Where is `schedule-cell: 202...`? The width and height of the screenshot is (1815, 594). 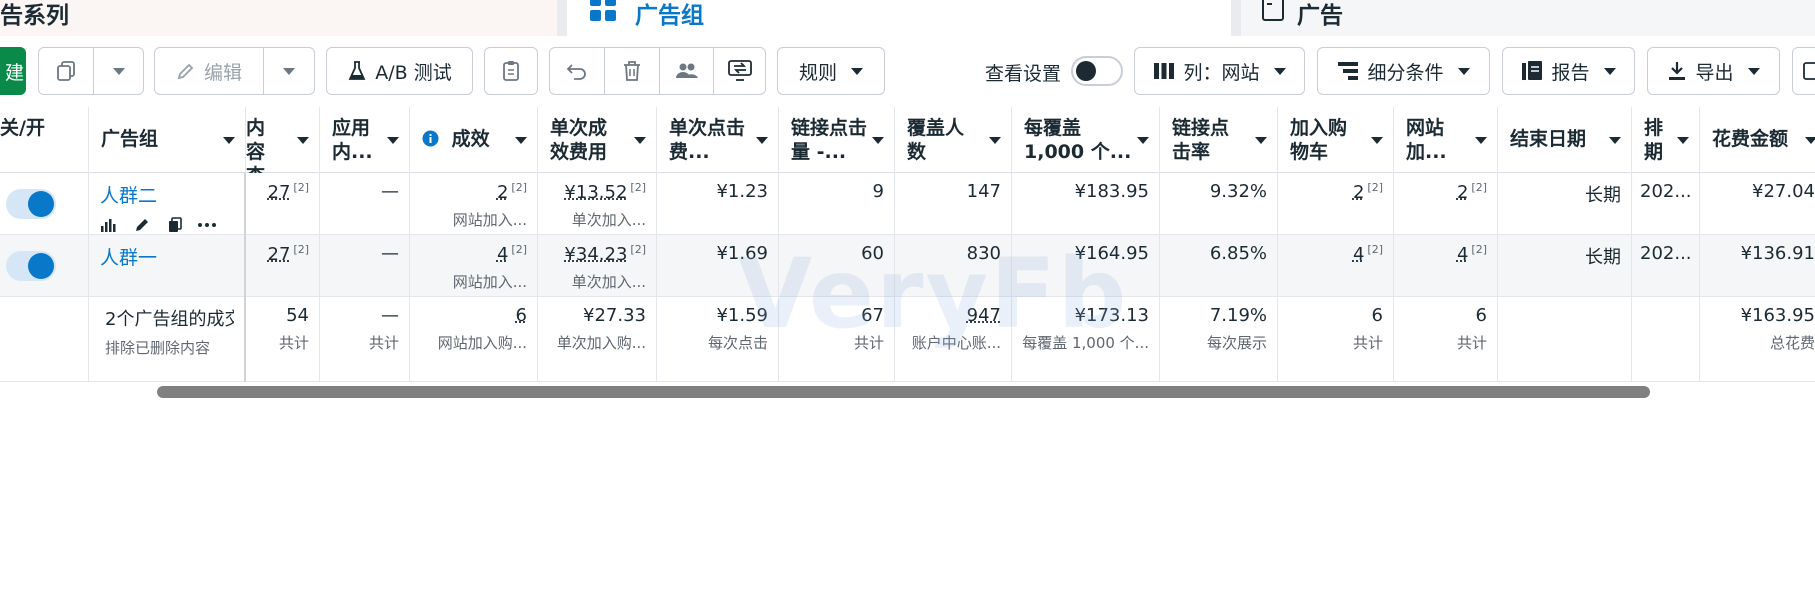 schedule-cell: 202... is located at coordinates (1666, 266).